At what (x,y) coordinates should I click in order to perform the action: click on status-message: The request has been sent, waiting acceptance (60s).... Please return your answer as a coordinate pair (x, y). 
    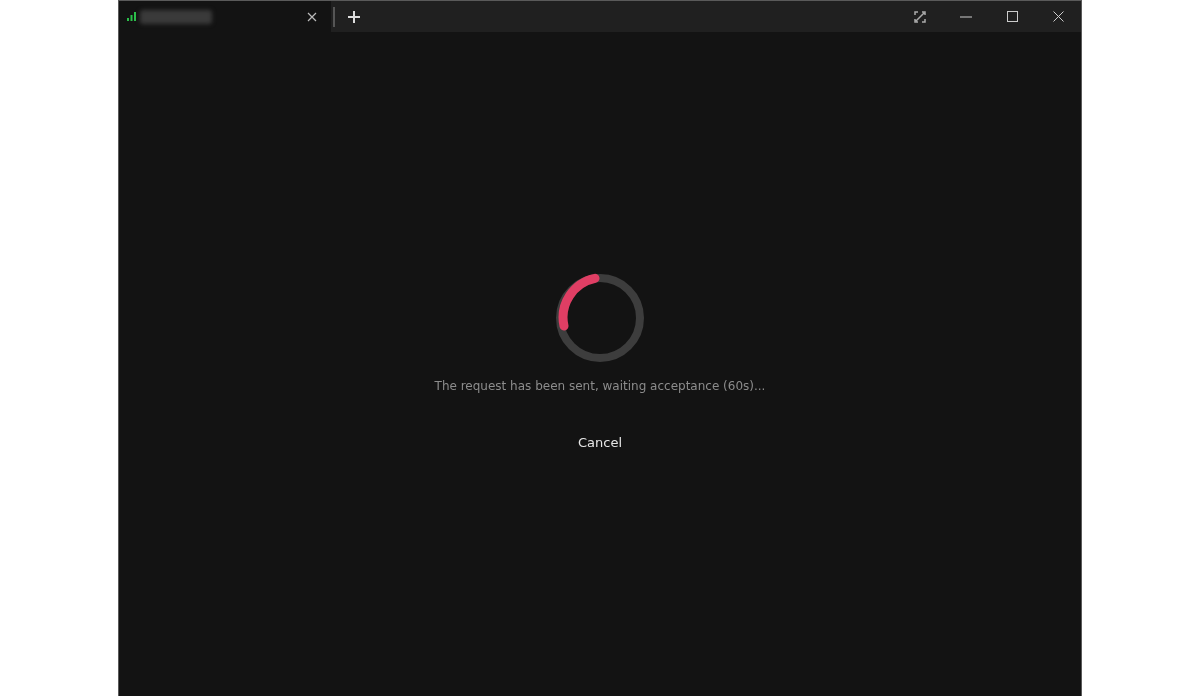
    Looking at the image, I should click on (600, 386).